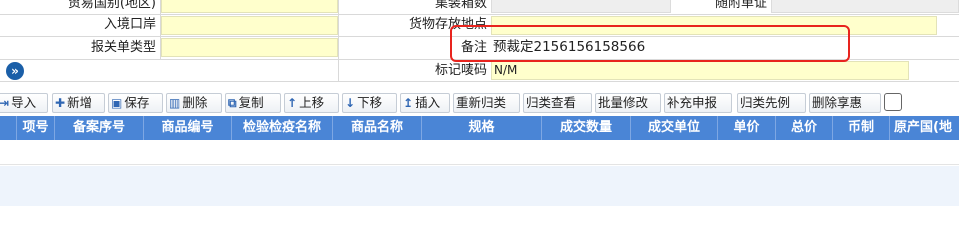  I want to click on column-header-product-name: 商品名称, so click(377, 128).